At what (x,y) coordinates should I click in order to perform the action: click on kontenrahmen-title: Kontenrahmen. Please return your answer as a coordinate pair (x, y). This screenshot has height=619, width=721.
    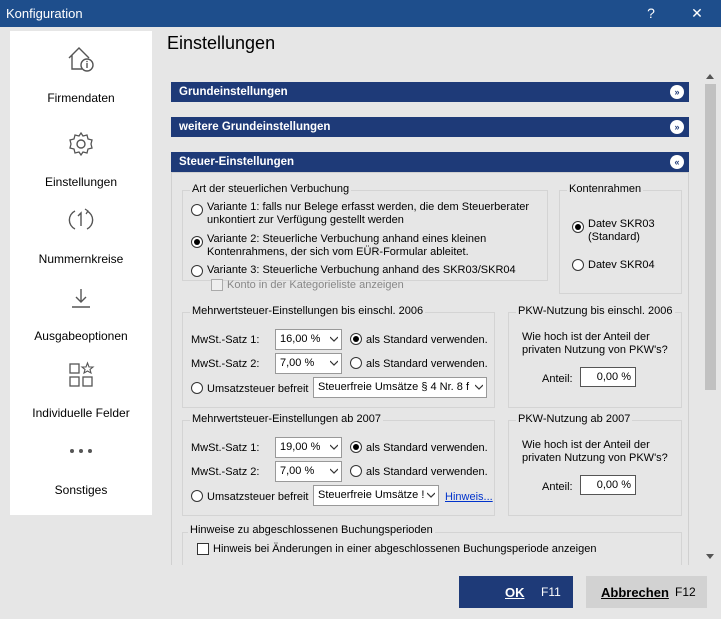
    Looking at the image, I should click on (605, 189).